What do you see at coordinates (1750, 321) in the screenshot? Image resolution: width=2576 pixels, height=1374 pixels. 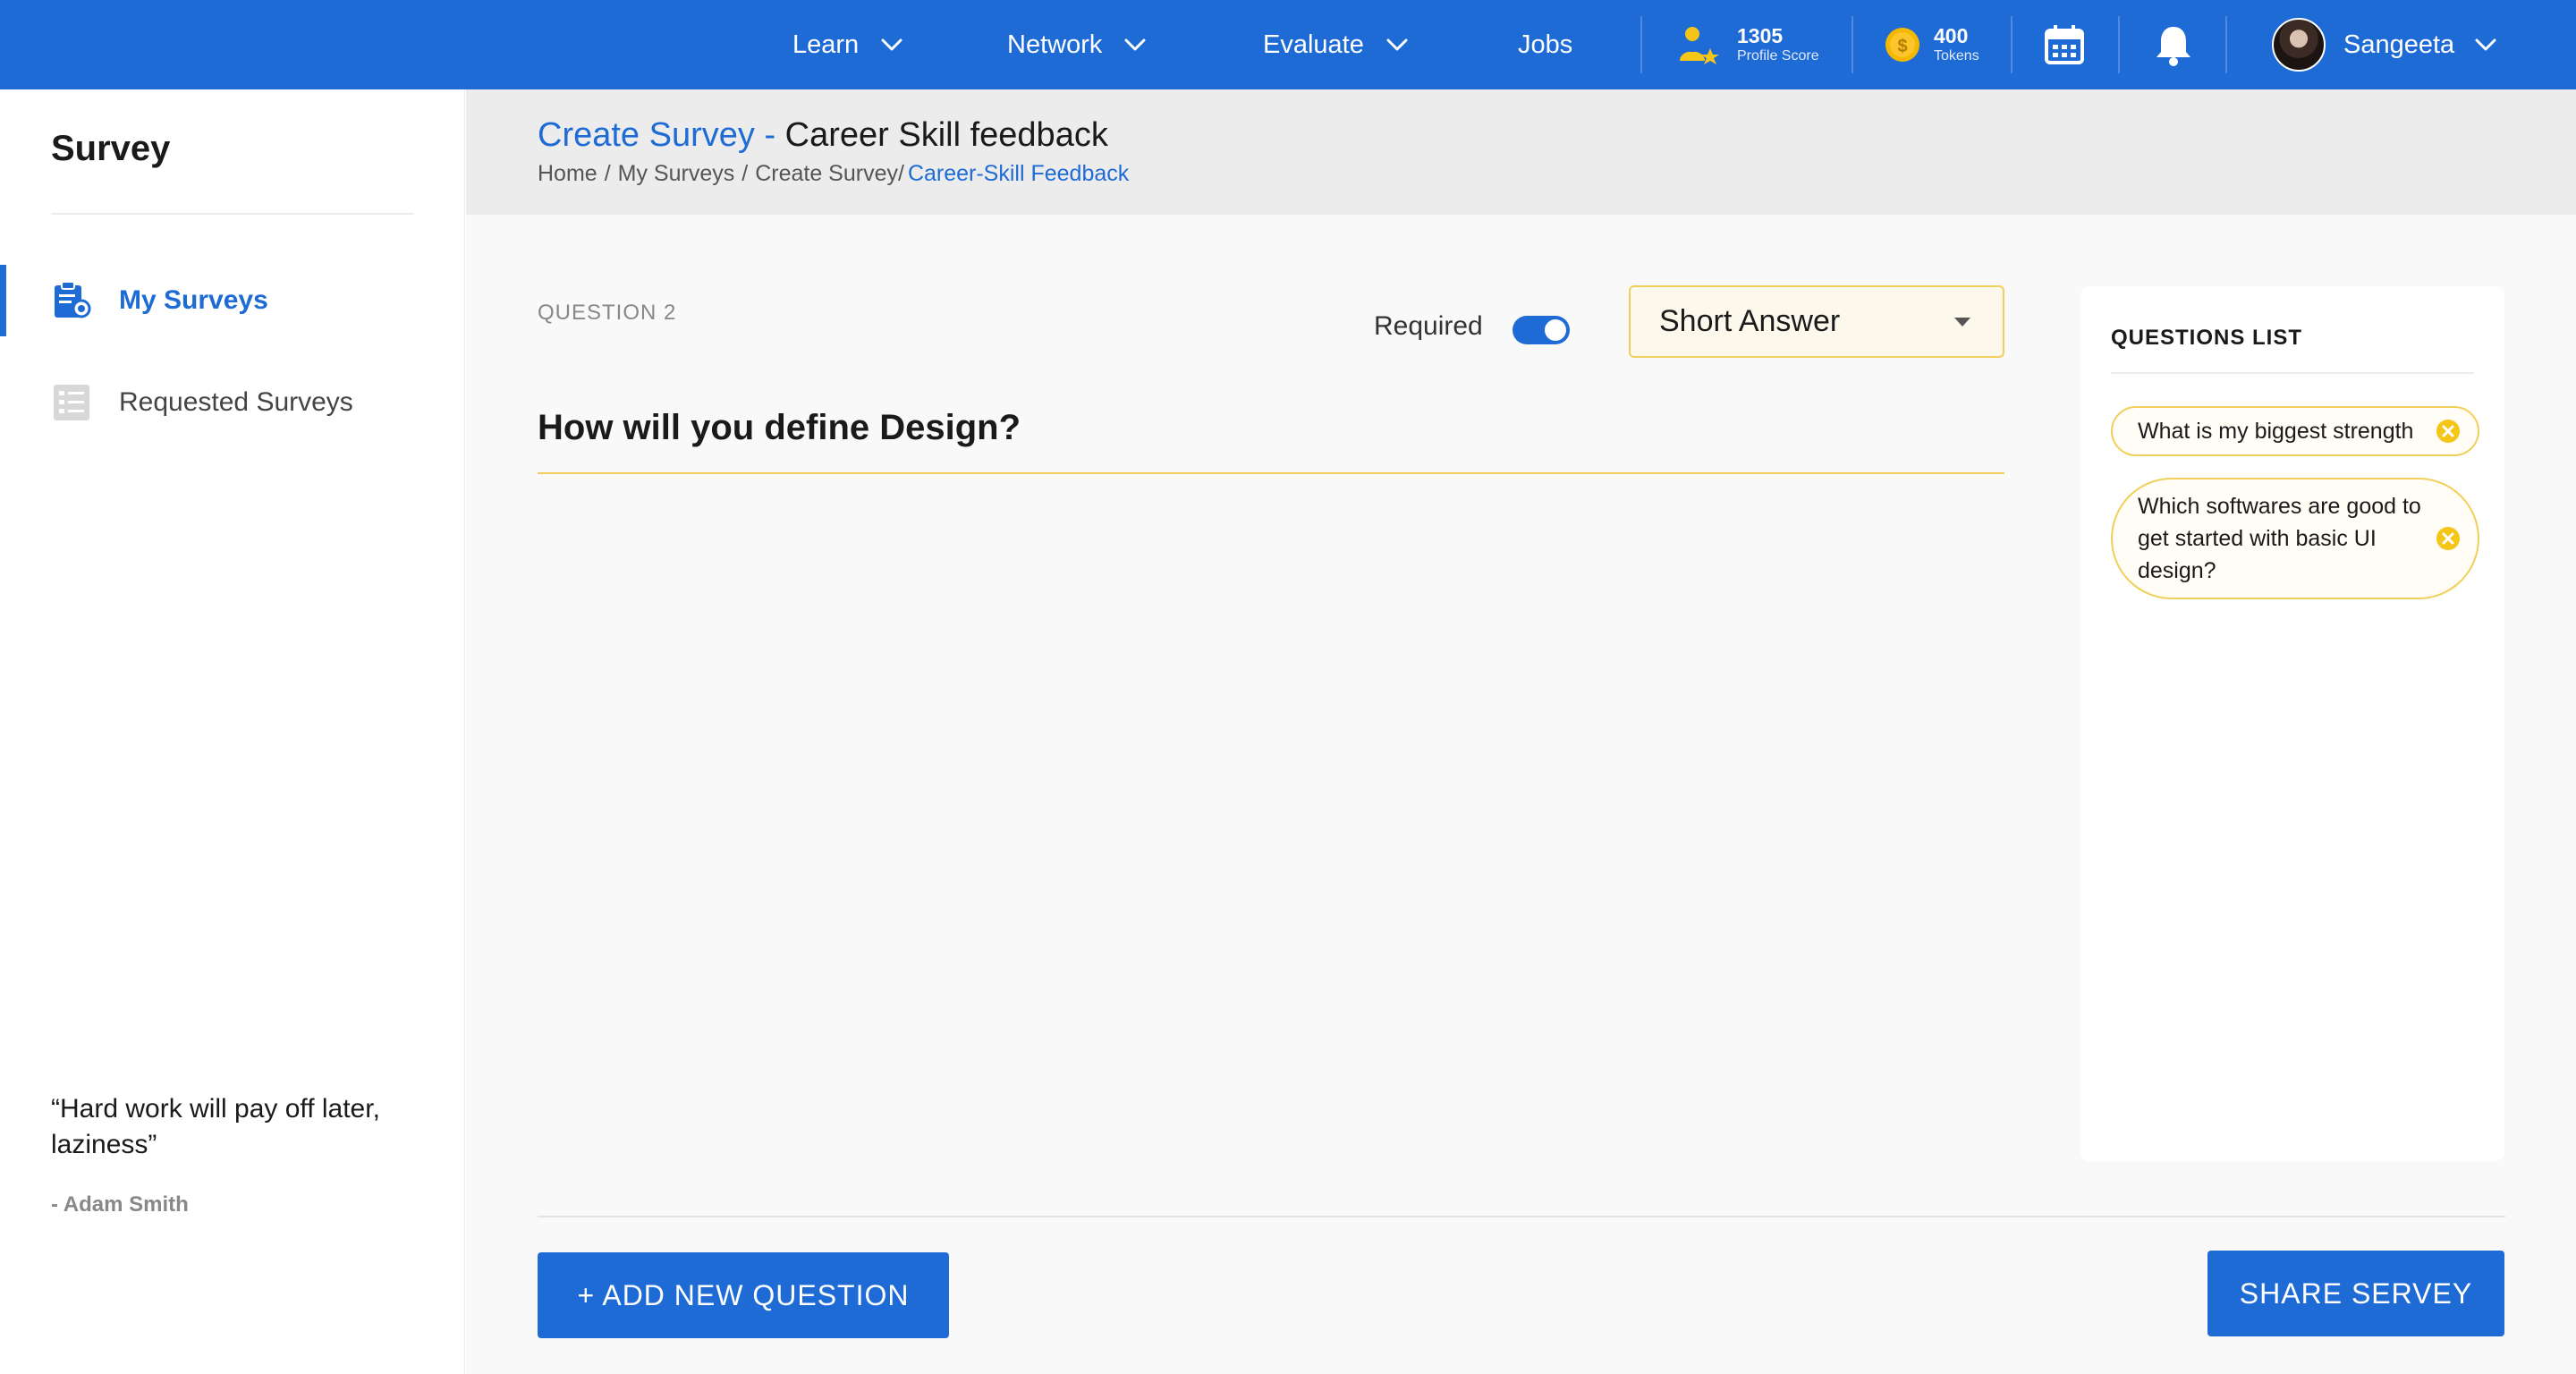 I see `answer-type-value: Short Answer` at bounding box center [1750, 321].